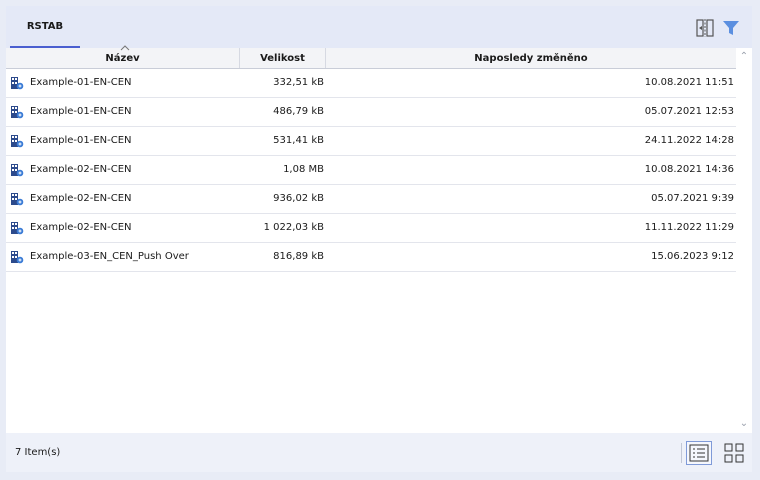  Describe the element at coordinates (379, 452) in the screenshot. I see `status-bar: 7 Item(s)` at that location.